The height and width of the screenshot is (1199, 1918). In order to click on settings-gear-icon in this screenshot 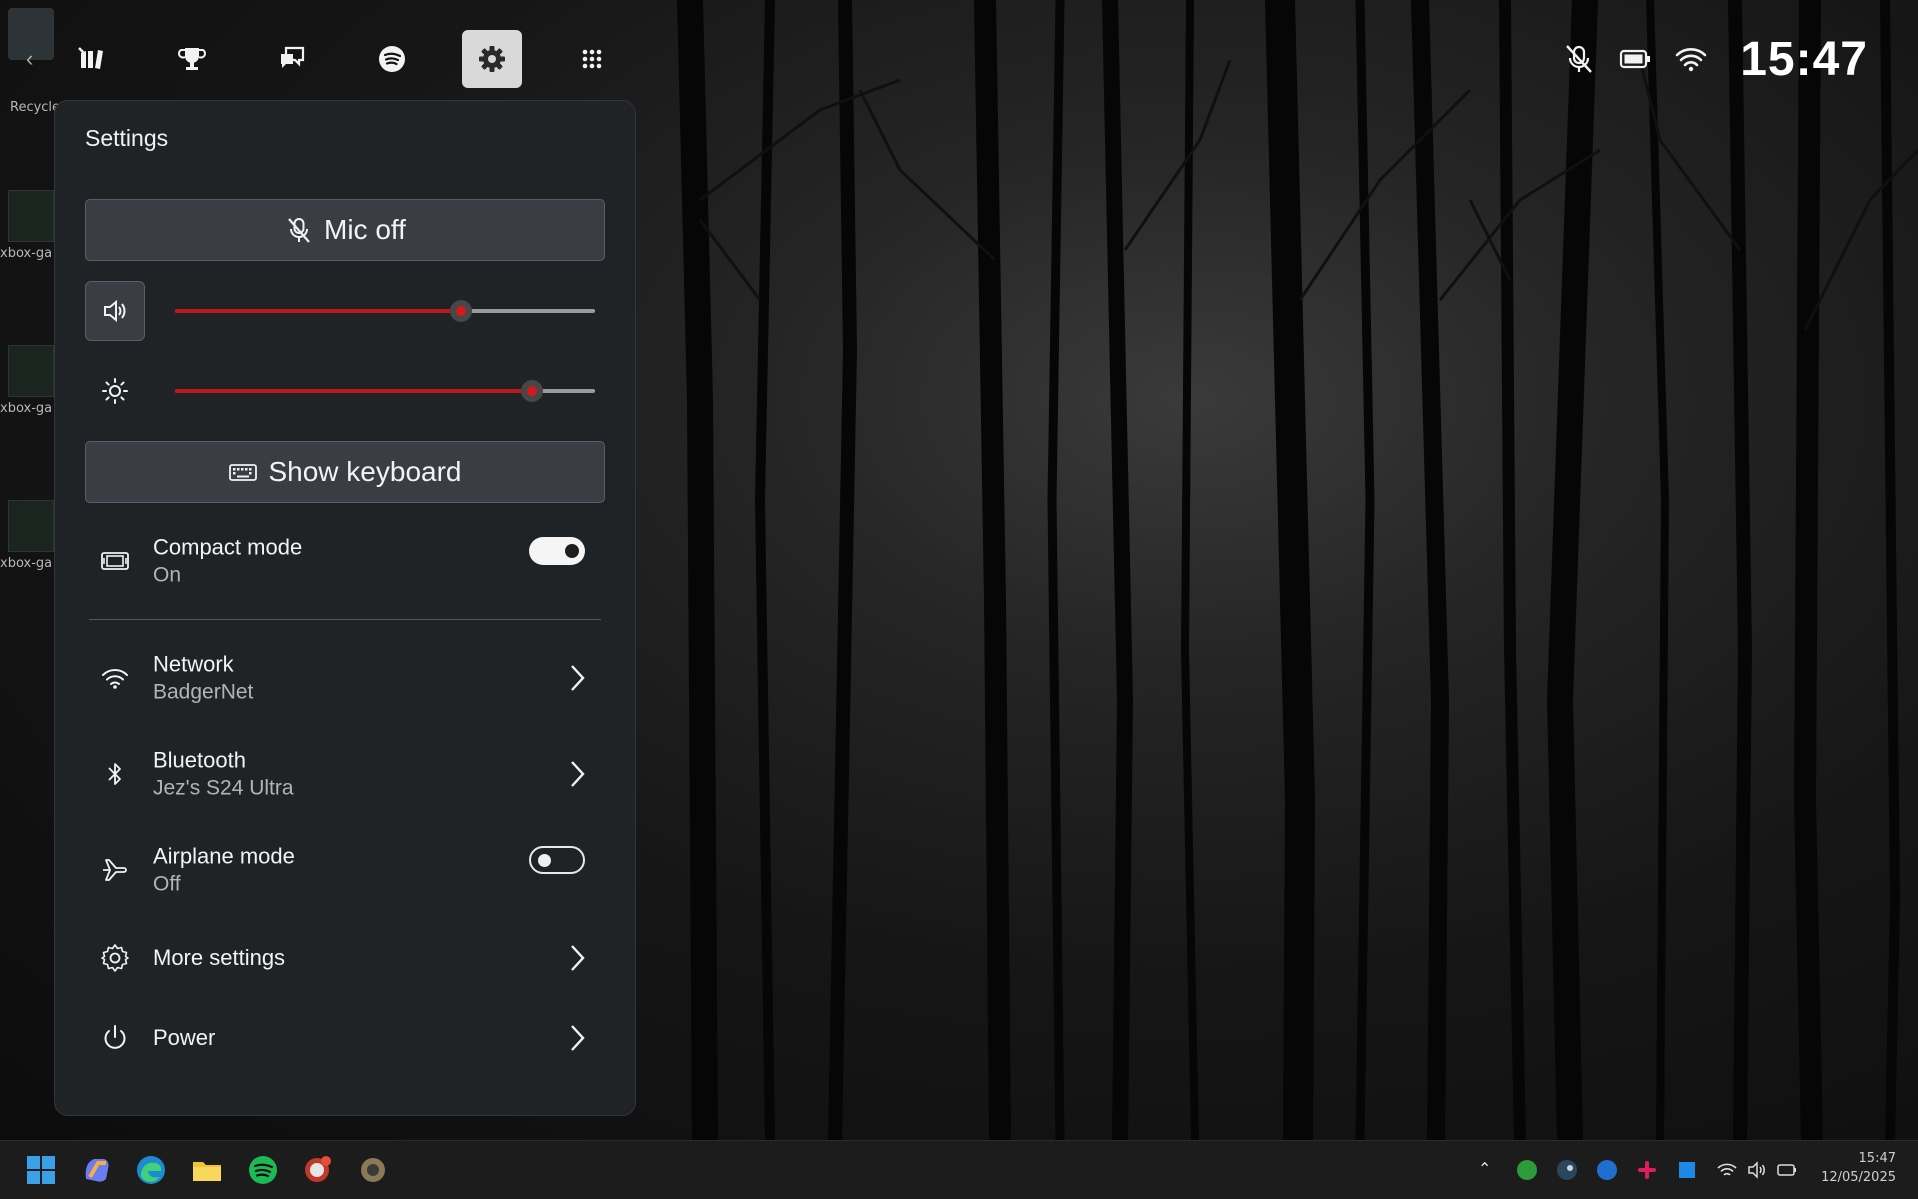, I will do `click(492, 59)`.